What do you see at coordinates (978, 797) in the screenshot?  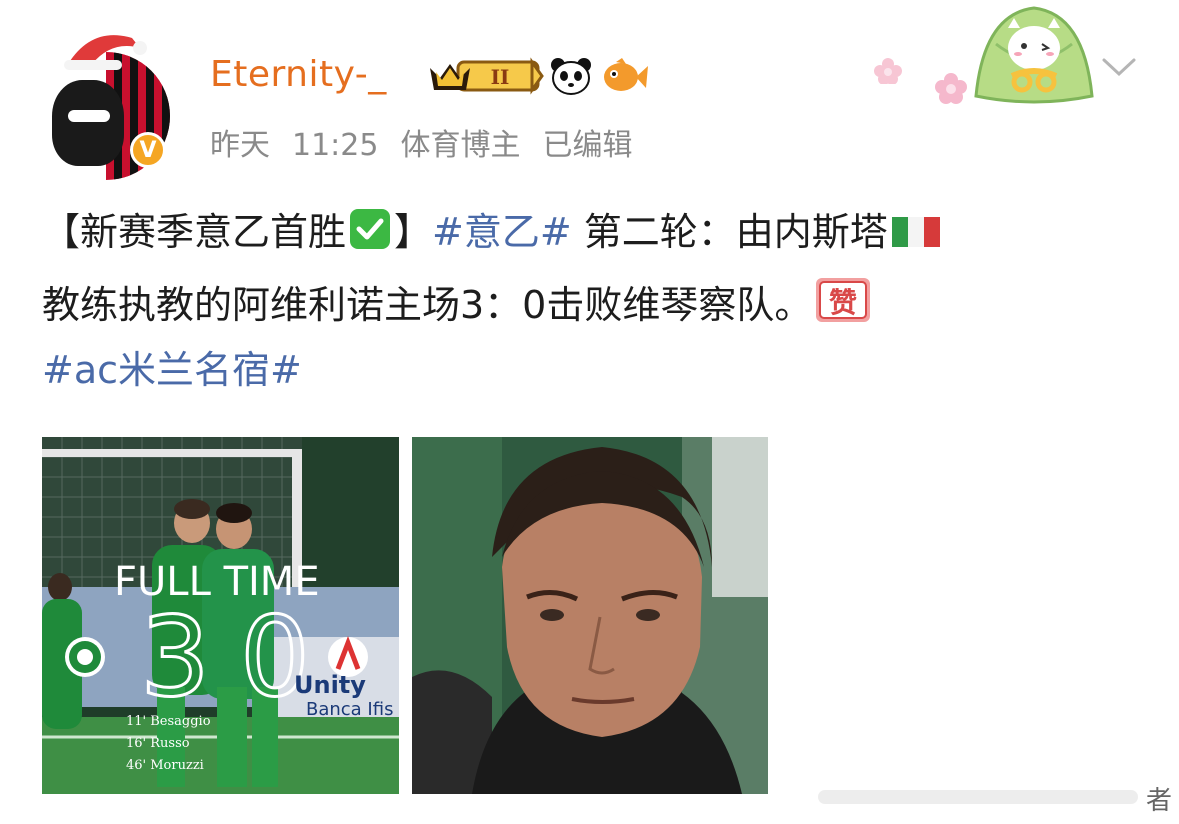 I see `footer-placeholder` at bounding box center [978, 797].